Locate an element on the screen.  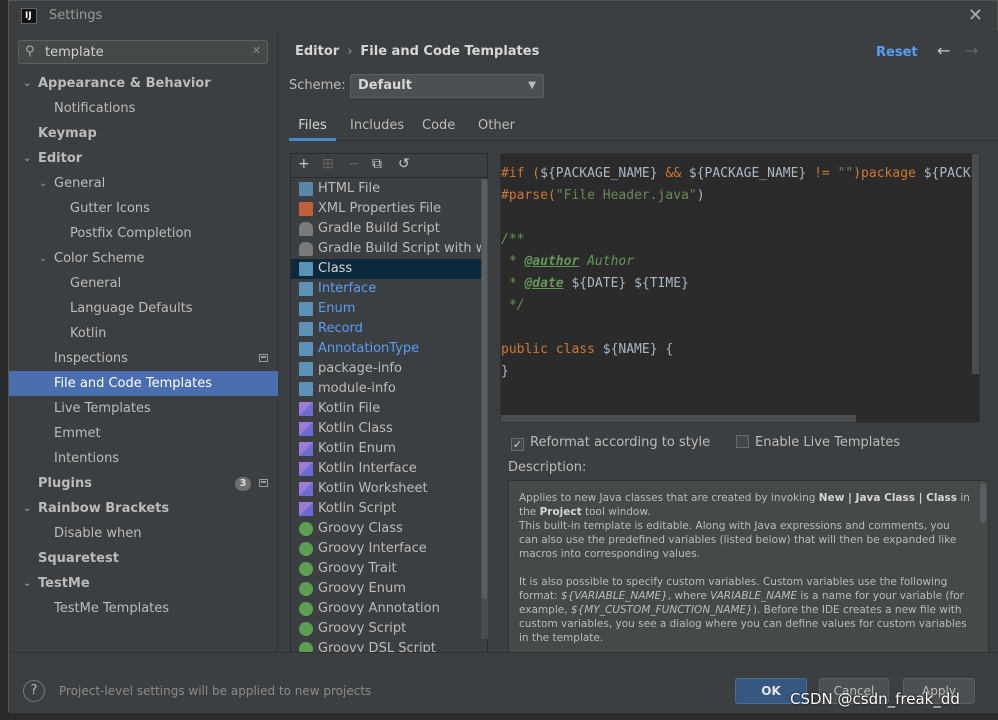
sidebar-item: Plugins 3 is located at coordinates (143, 483).